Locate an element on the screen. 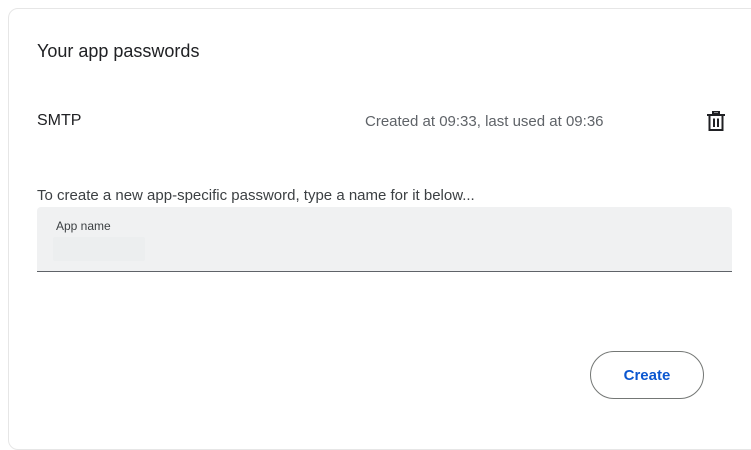 This screenshot has width=751, height=450. app-name-field: App name is located at coordinates (384, 239).